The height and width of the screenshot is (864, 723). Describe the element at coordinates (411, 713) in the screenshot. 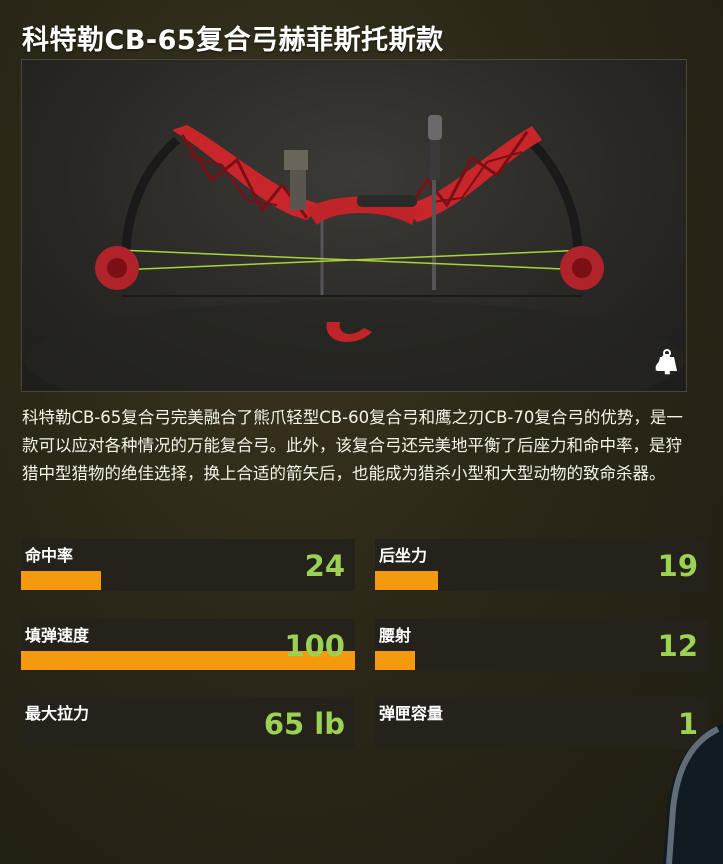

I see `stat-label: 弹匣容量` at that location.